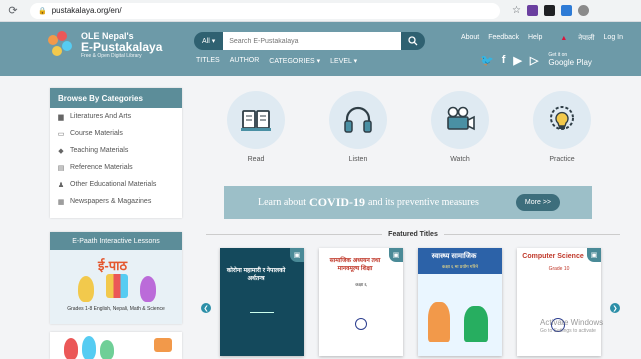  What do you see at coordinates (209, 41) in the screenshot?
I see `search-scope-select: All ▾` at bounding box center [209, 41].